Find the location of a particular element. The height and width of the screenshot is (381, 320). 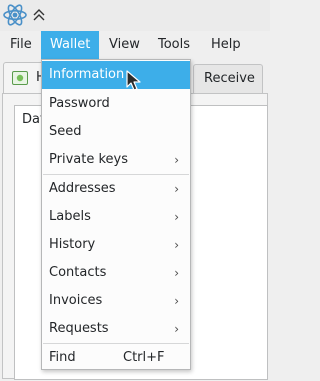

menu-item-label: Labels is located at coordinates (70, 216).